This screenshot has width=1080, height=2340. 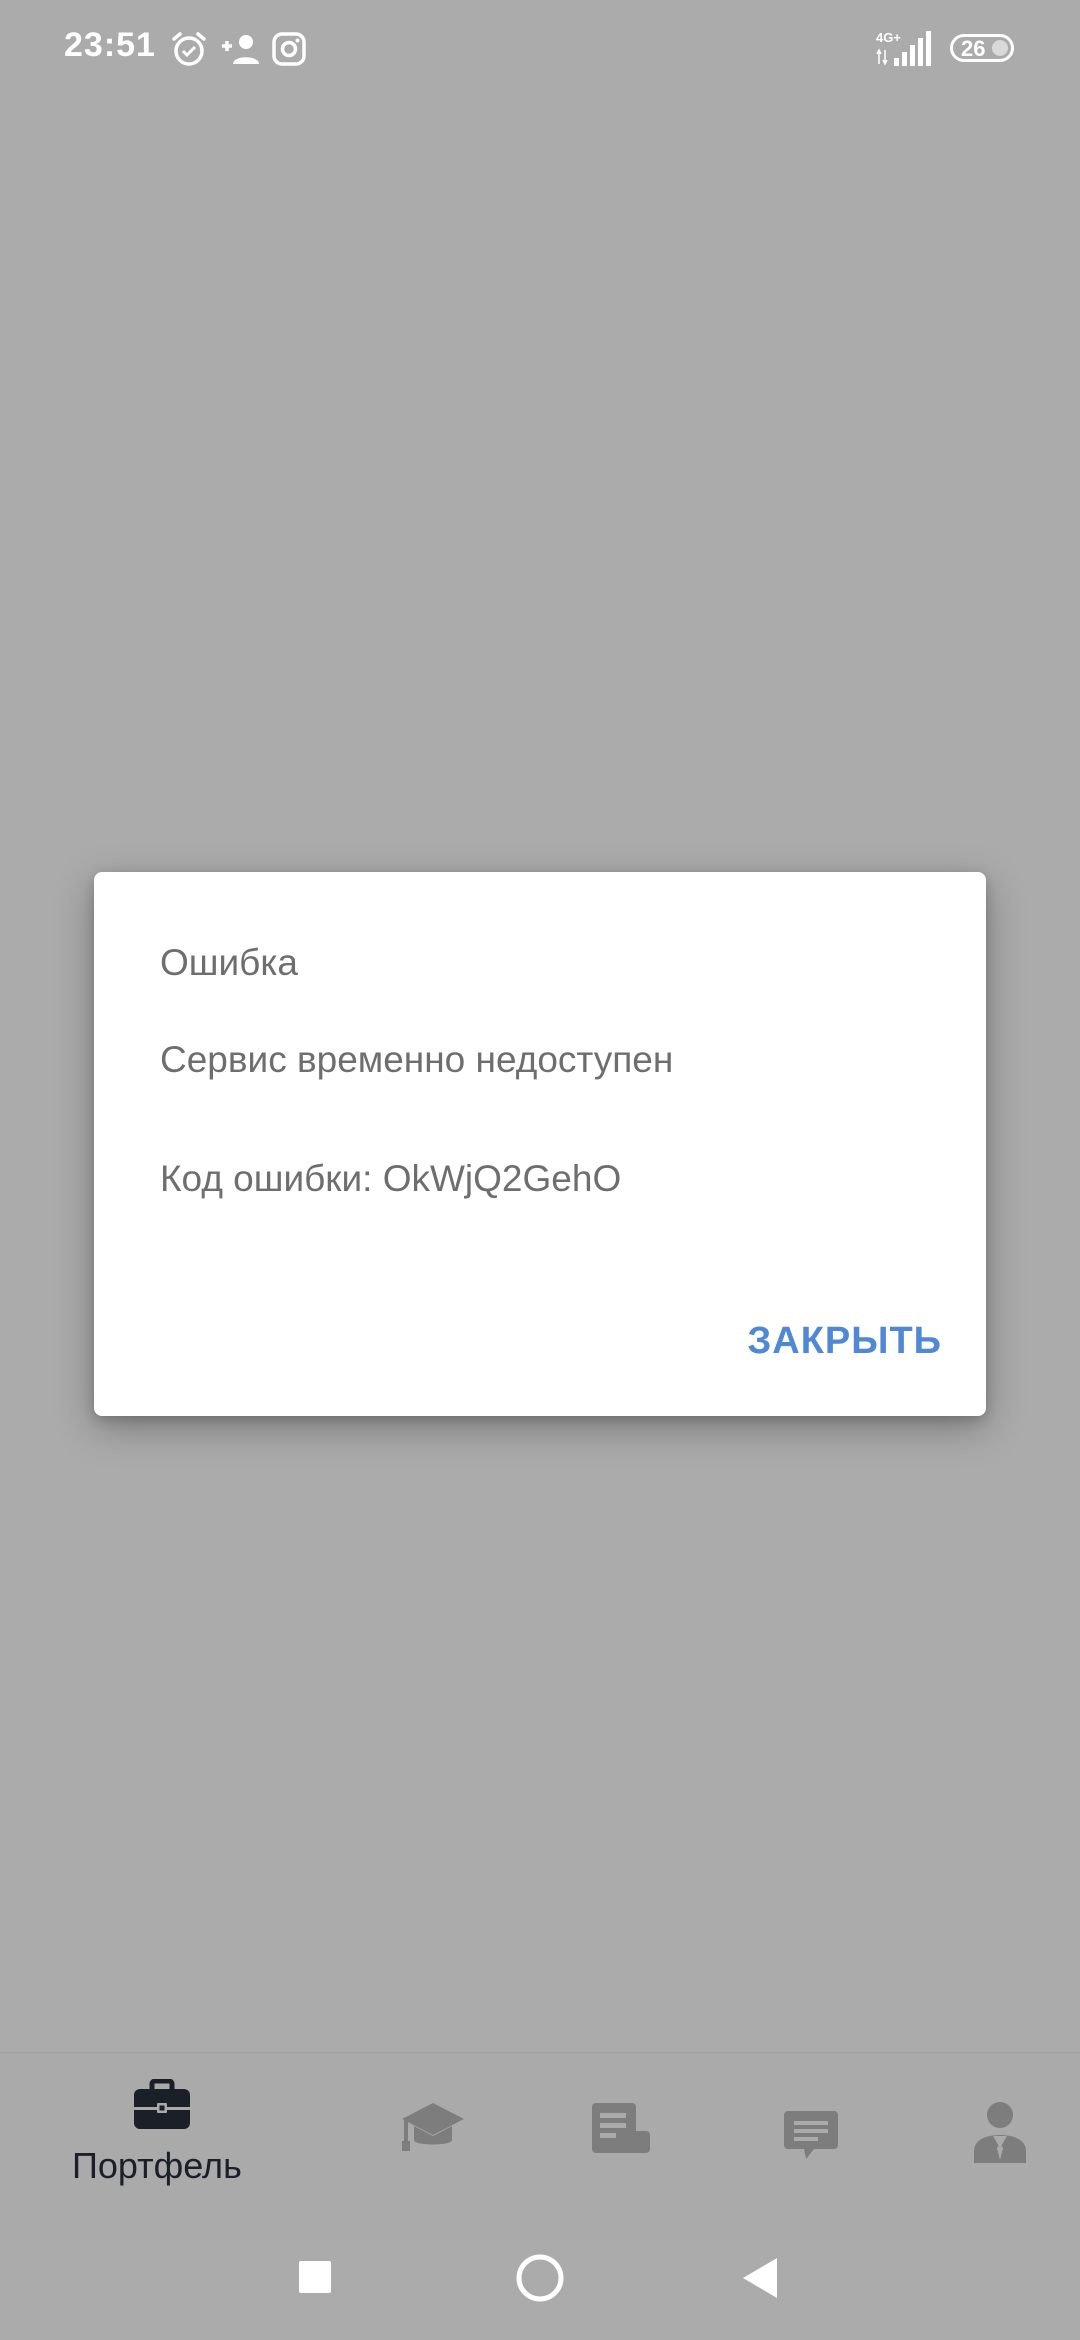 What do you see at coordinates (433, 2127) in the screenshot?
I see `graduation-cap-icon` at bounding box center [433, 2127].